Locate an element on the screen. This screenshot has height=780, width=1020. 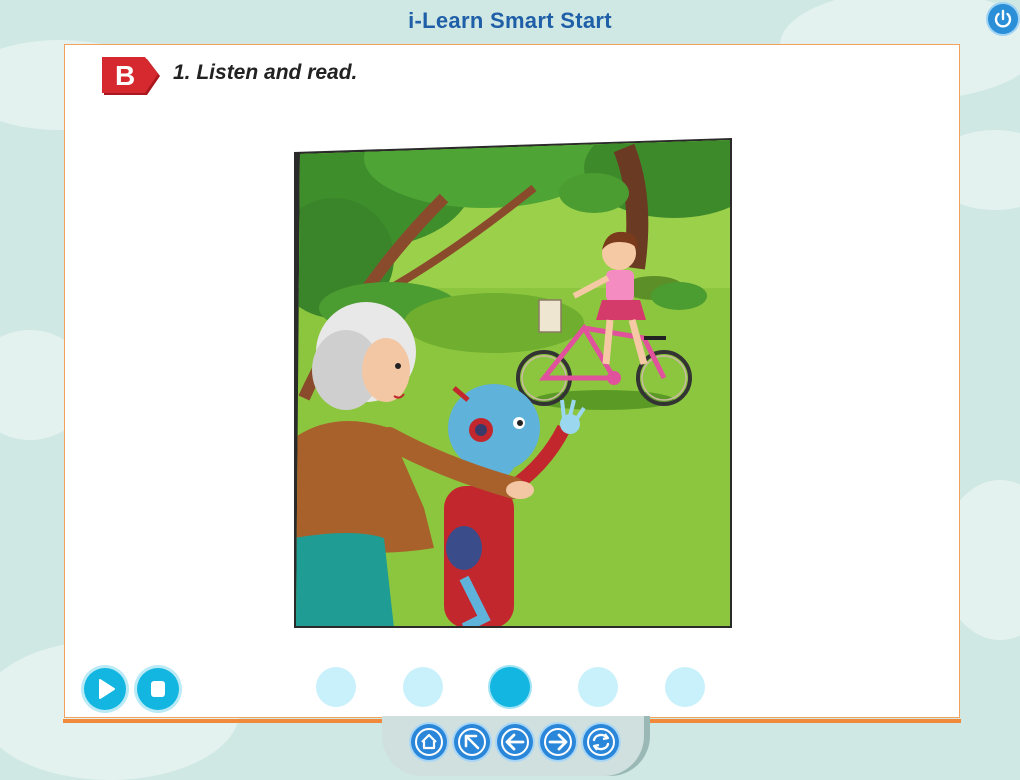
refresh-button is located at coordinates (601, 742).